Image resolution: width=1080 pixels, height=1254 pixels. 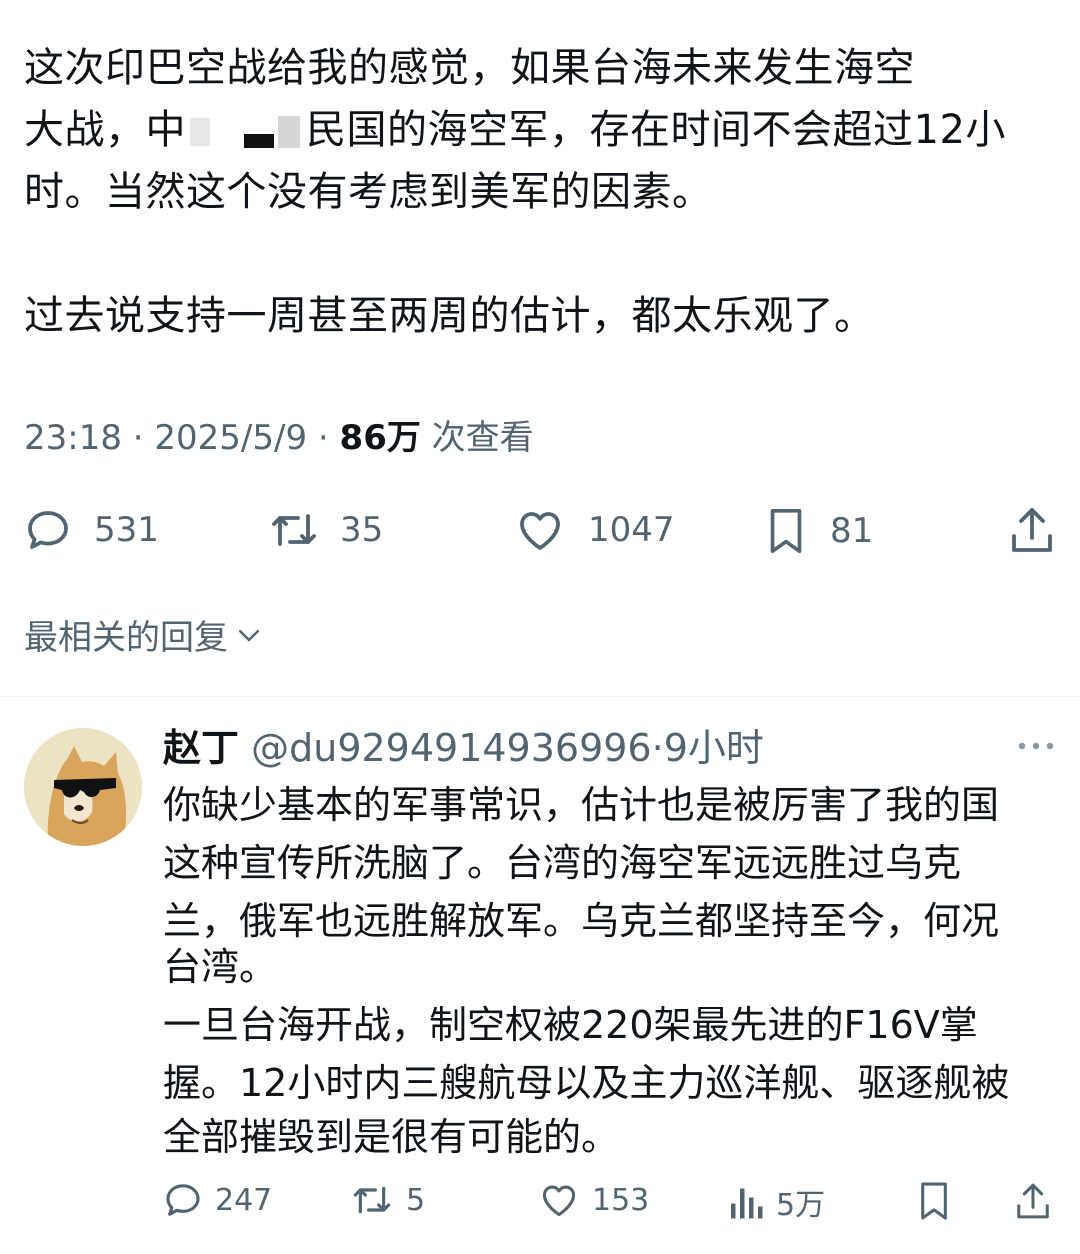 What do you see at coordinates (656, 130) in the screenshot?
I see `tweet-text-fragment: 民国的海空军，存在时间不会超过12小` at bounding box center [656, 130].